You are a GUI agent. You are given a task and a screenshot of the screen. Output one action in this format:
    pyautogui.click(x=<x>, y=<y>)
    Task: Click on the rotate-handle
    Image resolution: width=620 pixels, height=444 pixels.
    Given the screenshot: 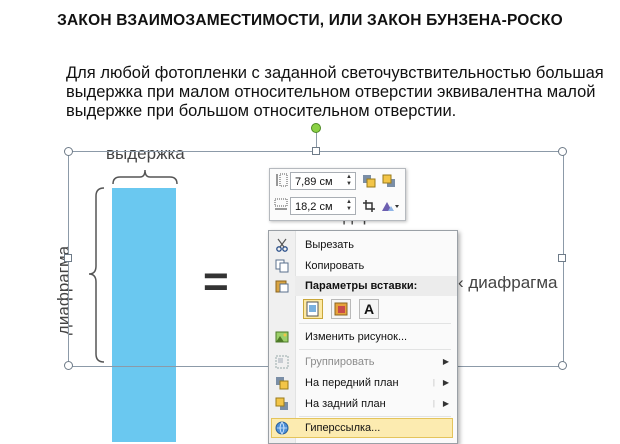 What is the action you would take?
    pyautogui.click(x=316, y=128)
    